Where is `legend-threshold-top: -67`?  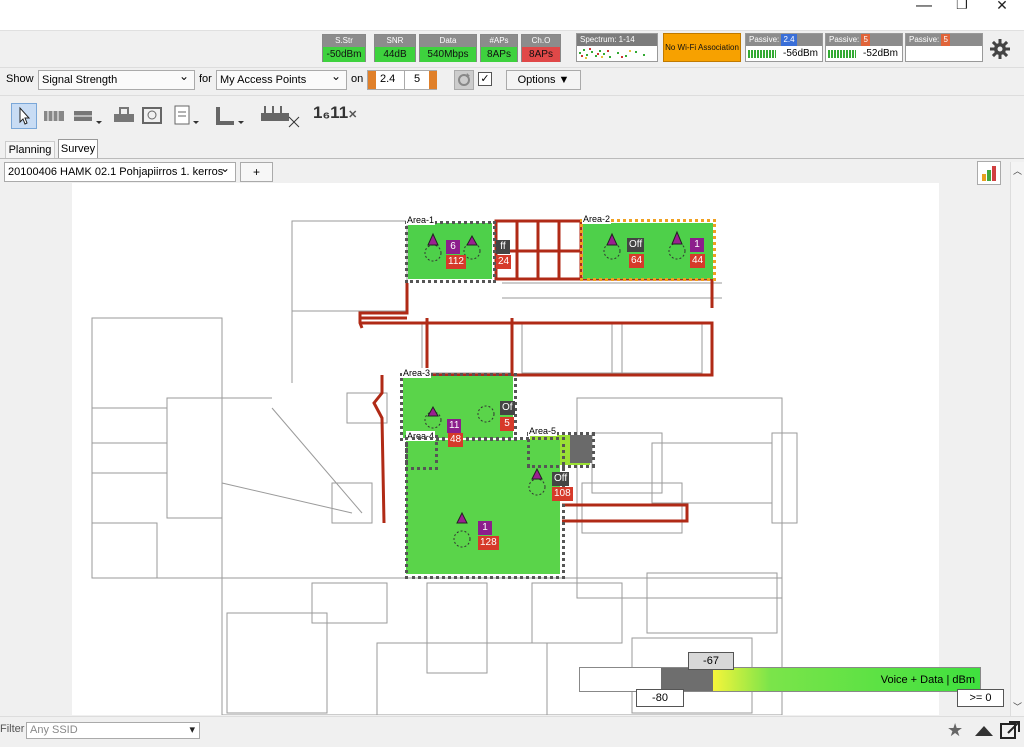
legend-threshold-top: -67 is located at coordinates (711, 661).